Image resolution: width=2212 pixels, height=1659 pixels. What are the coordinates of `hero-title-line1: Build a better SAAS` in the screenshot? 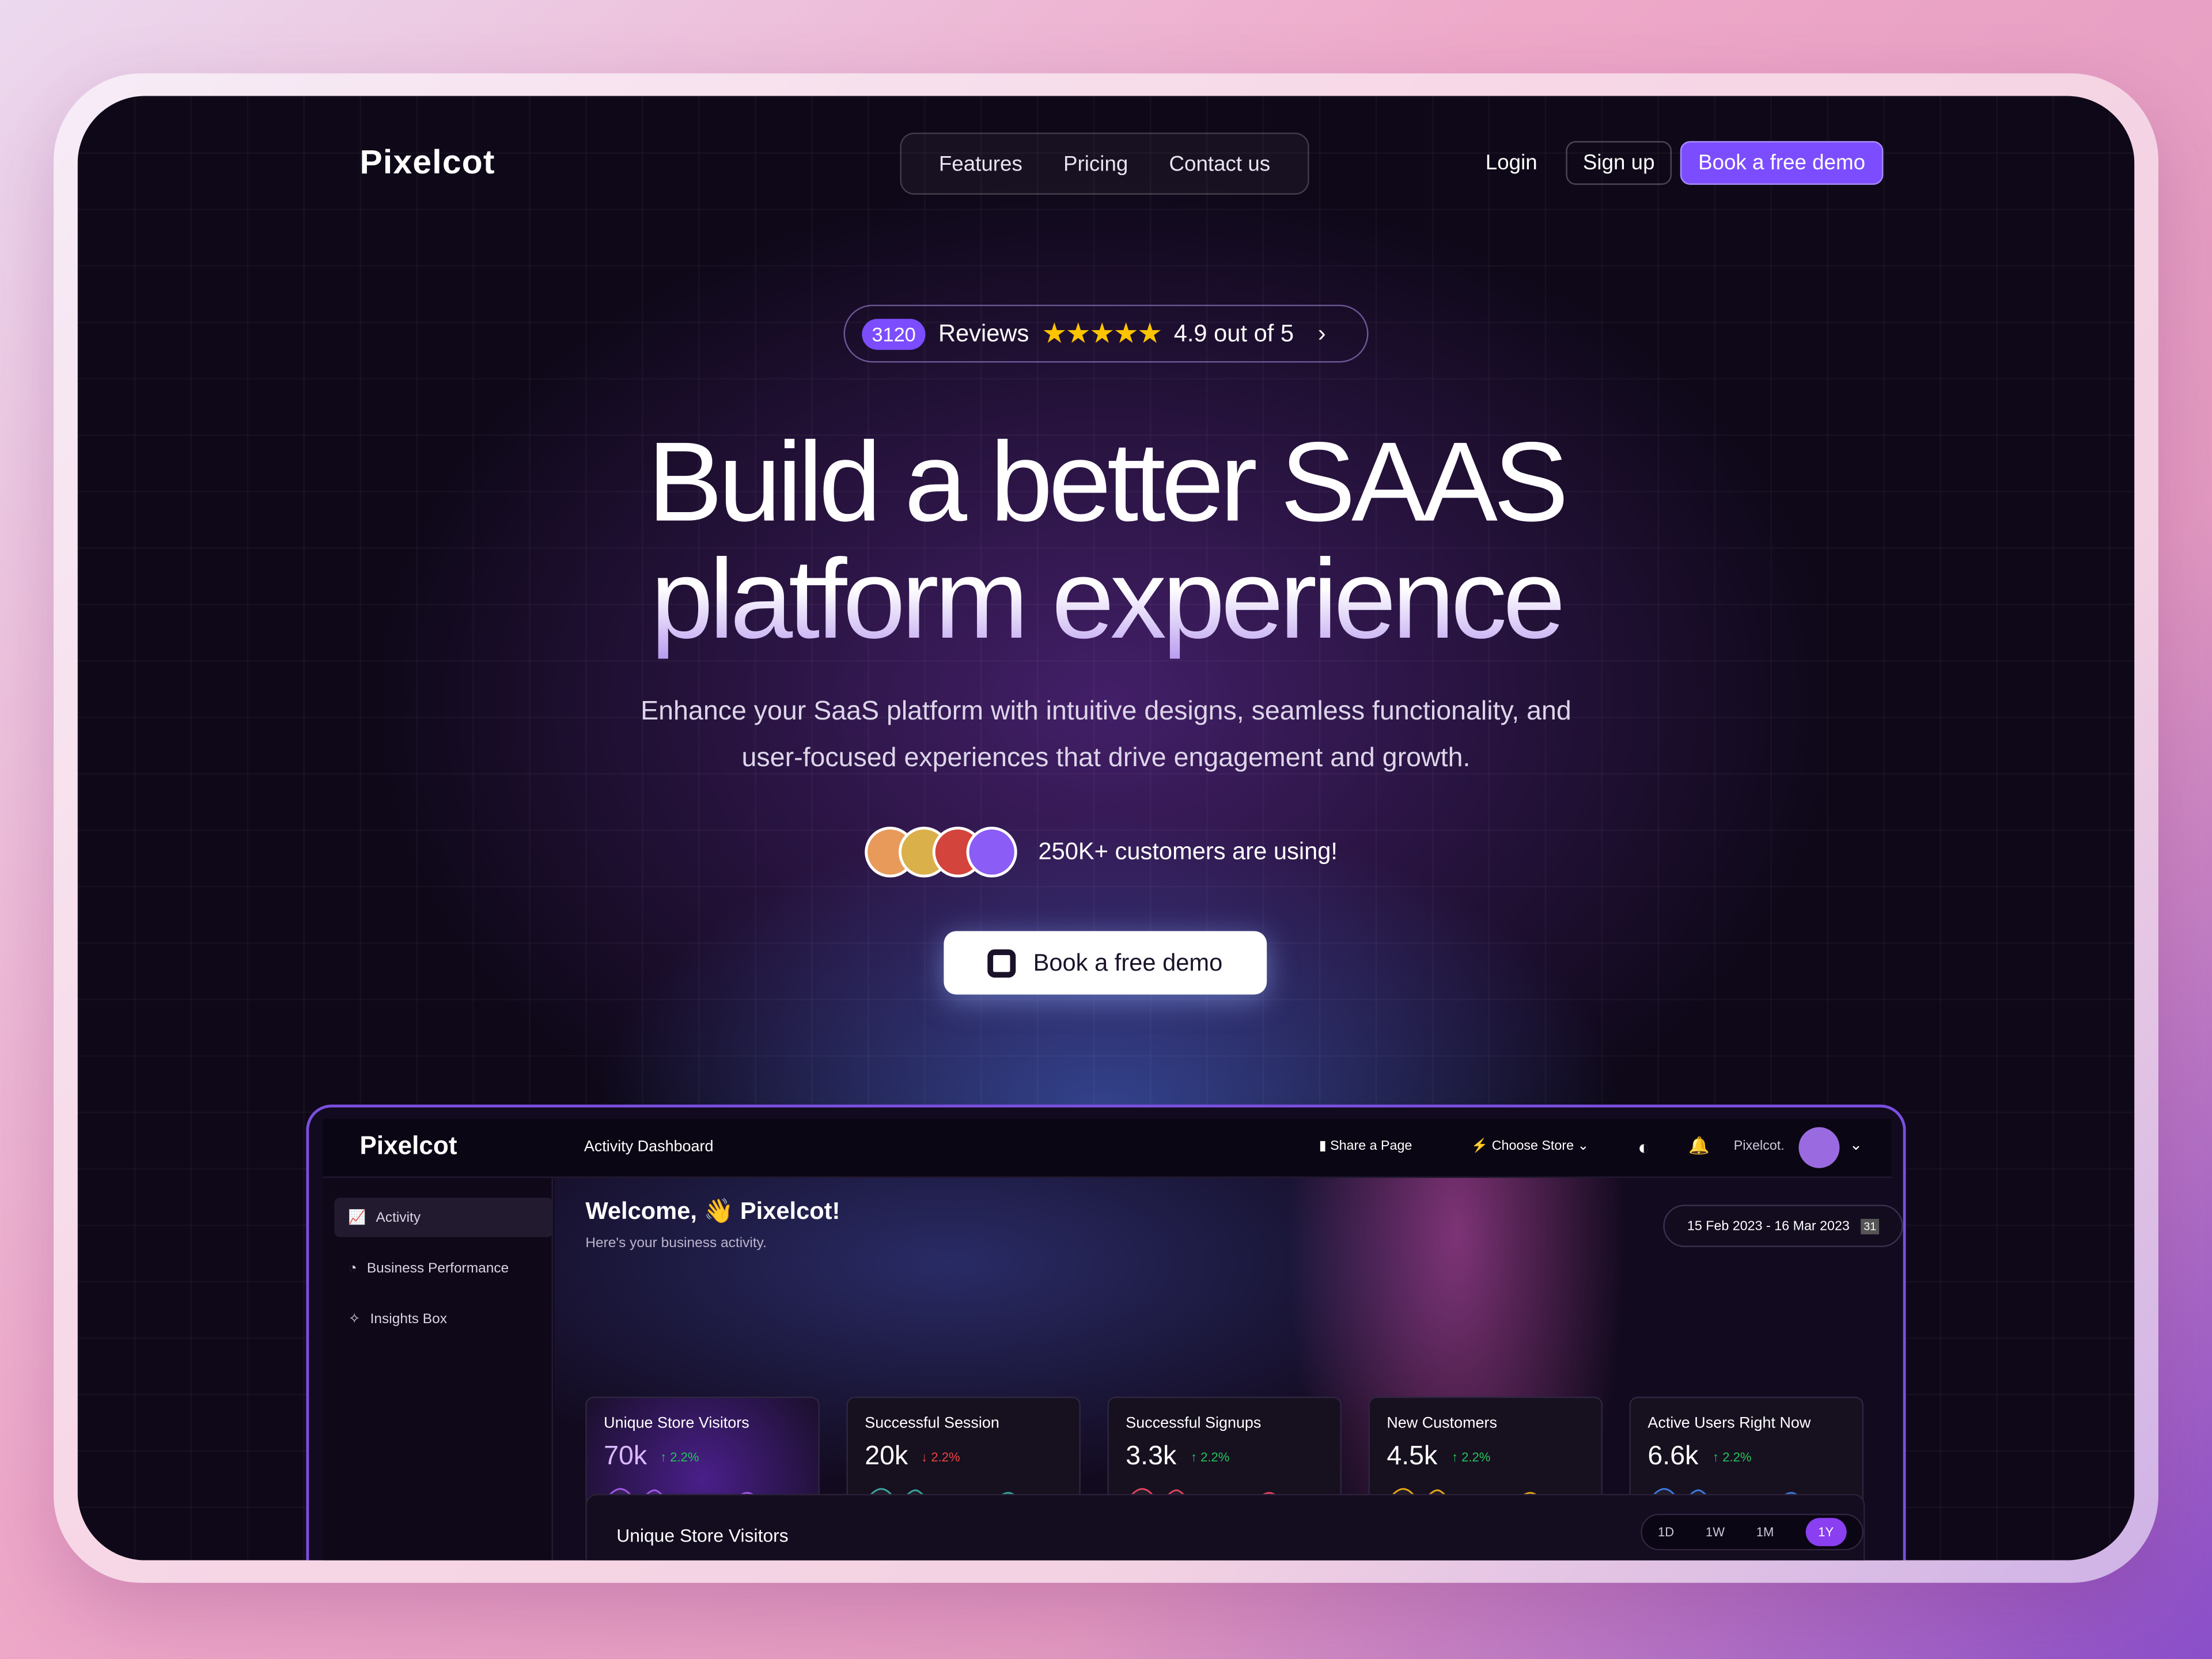 It's located at (1108, 482).